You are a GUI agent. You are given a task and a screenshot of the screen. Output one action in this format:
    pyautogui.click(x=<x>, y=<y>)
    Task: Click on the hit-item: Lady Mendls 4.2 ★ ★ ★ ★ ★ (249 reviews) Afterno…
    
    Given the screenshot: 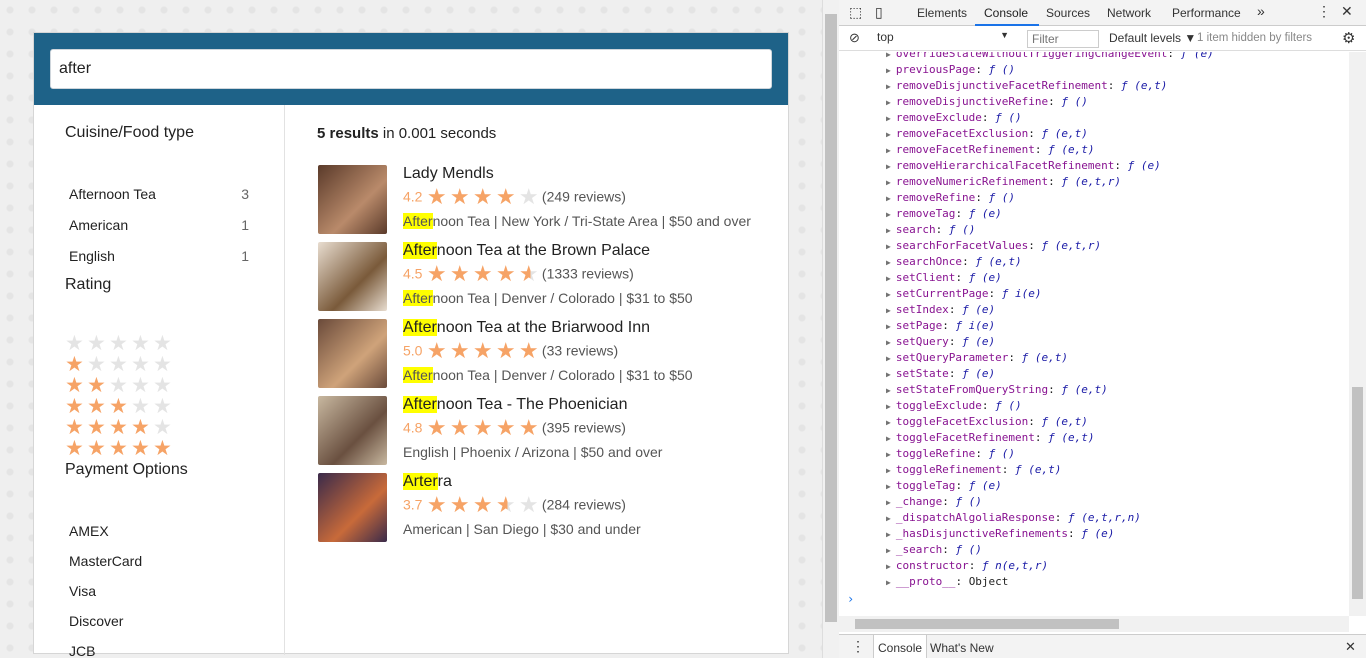 What is the action you would take?
    pyautogui.click(x=547, y=200)
    